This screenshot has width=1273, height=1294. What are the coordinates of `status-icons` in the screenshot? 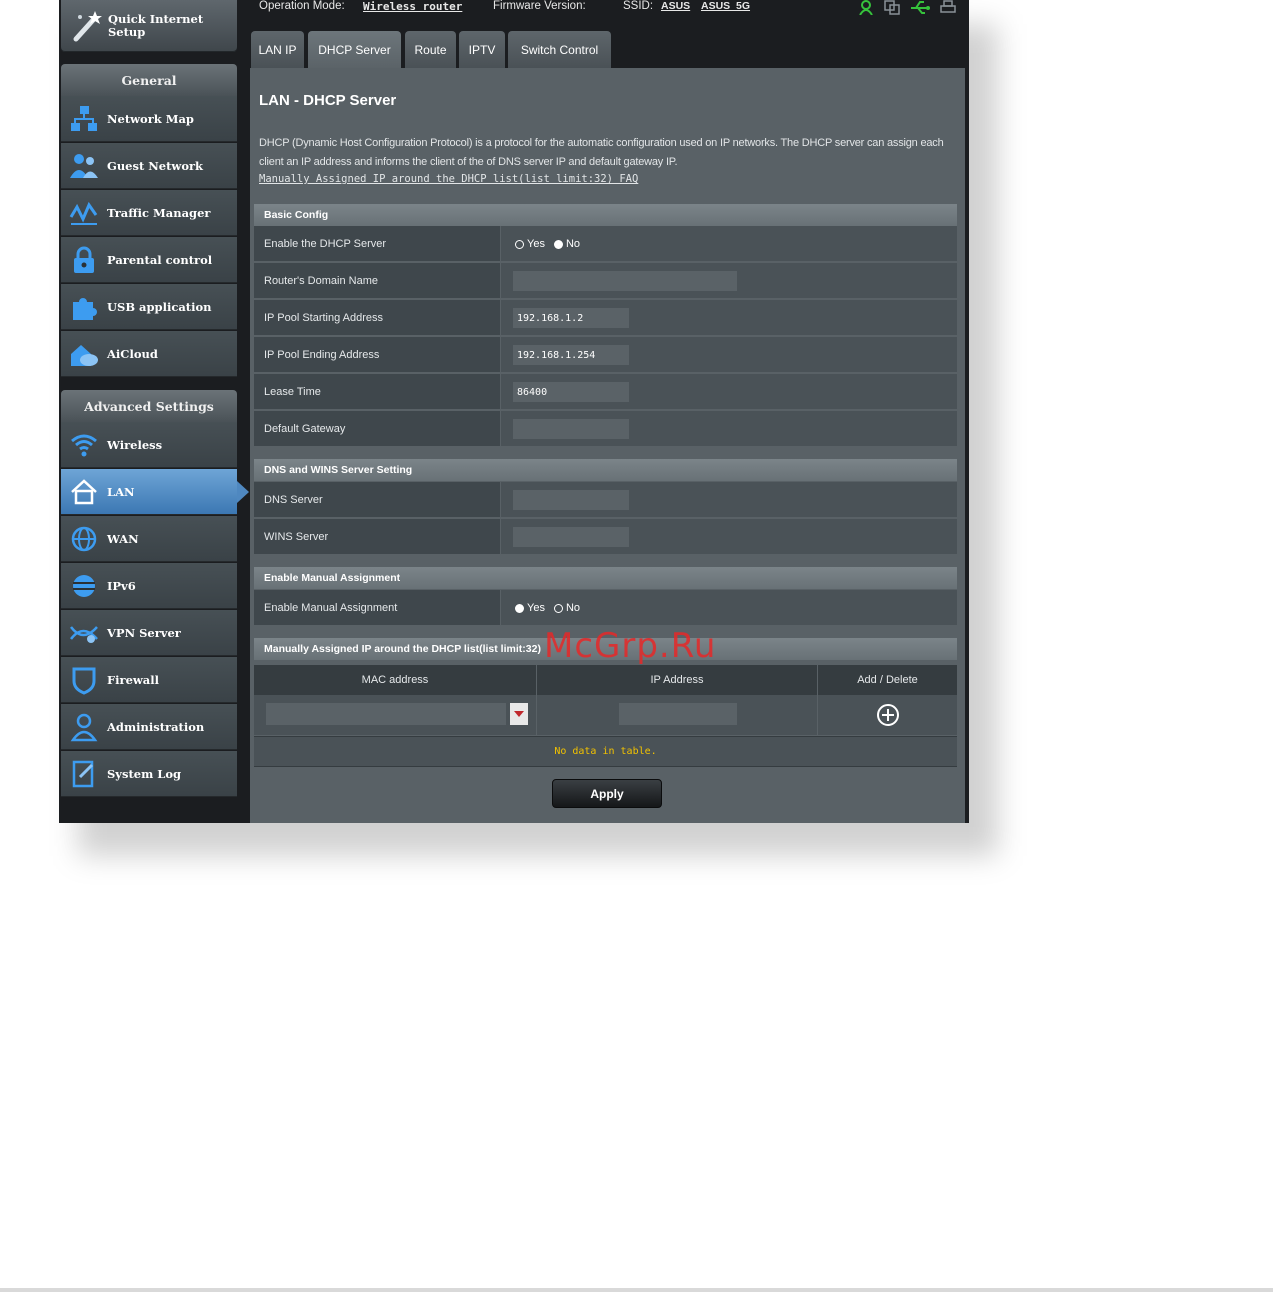 It's located at (907, 7).